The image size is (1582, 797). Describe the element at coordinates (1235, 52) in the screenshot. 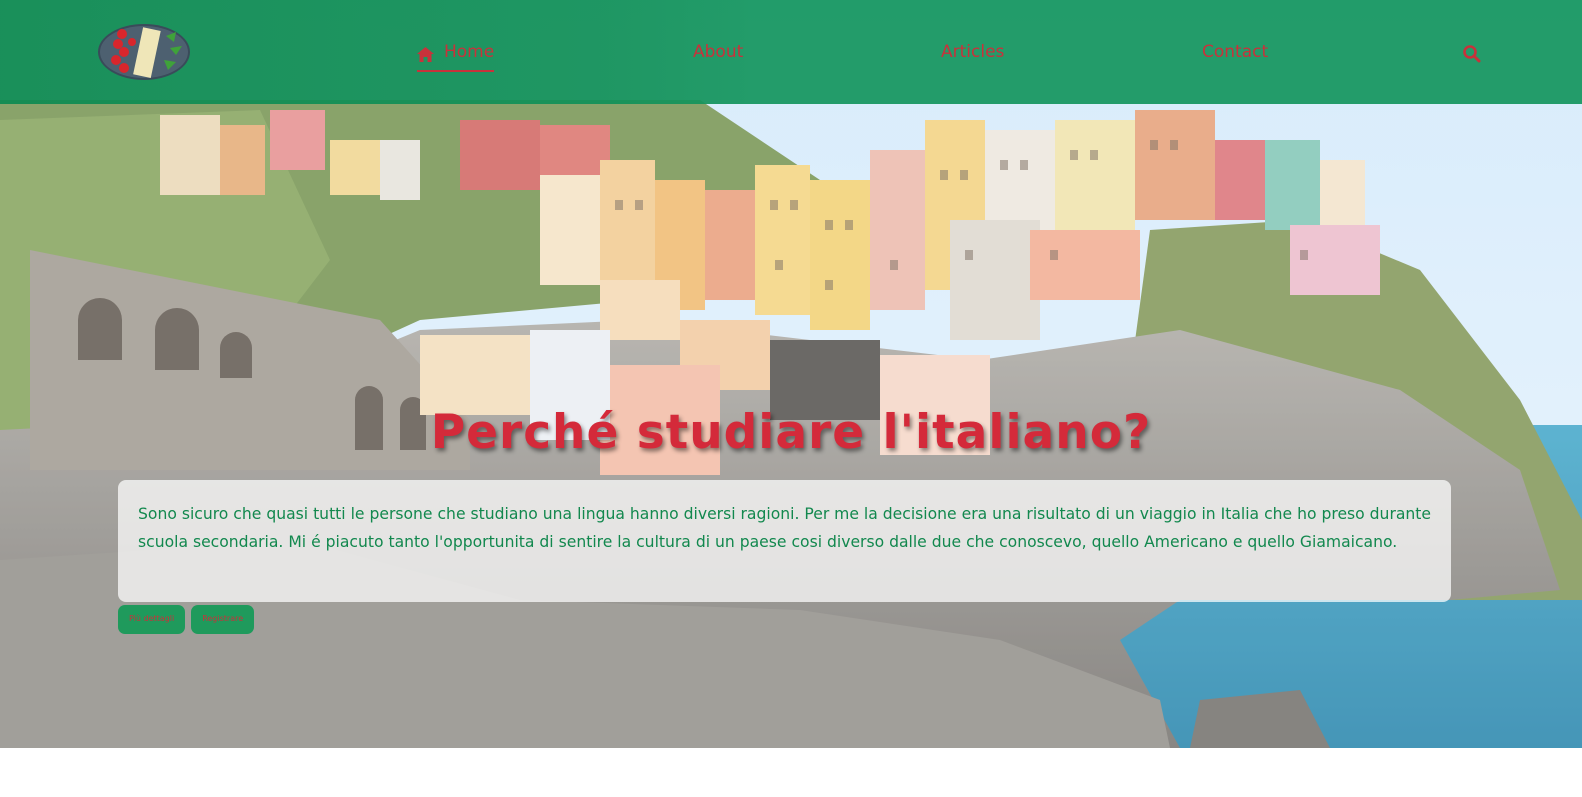

I see `nav-contact-link: Contact` at that location.